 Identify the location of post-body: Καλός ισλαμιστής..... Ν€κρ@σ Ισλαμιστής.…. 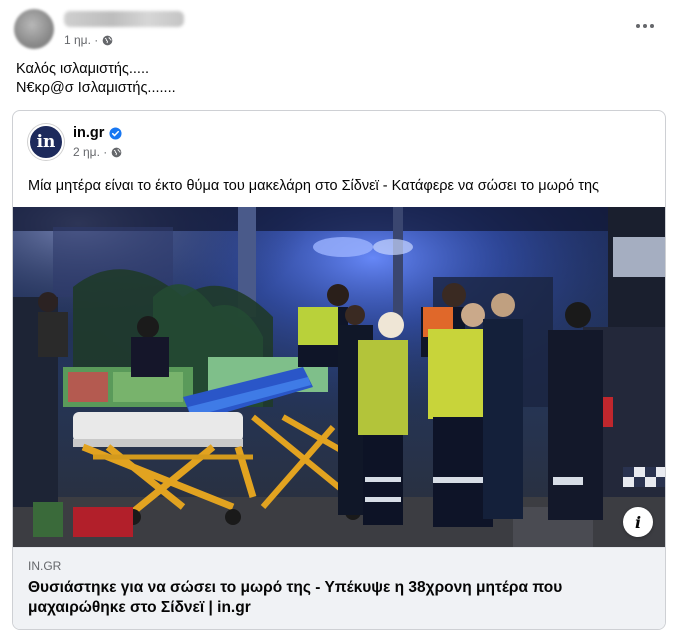
(96, 79).